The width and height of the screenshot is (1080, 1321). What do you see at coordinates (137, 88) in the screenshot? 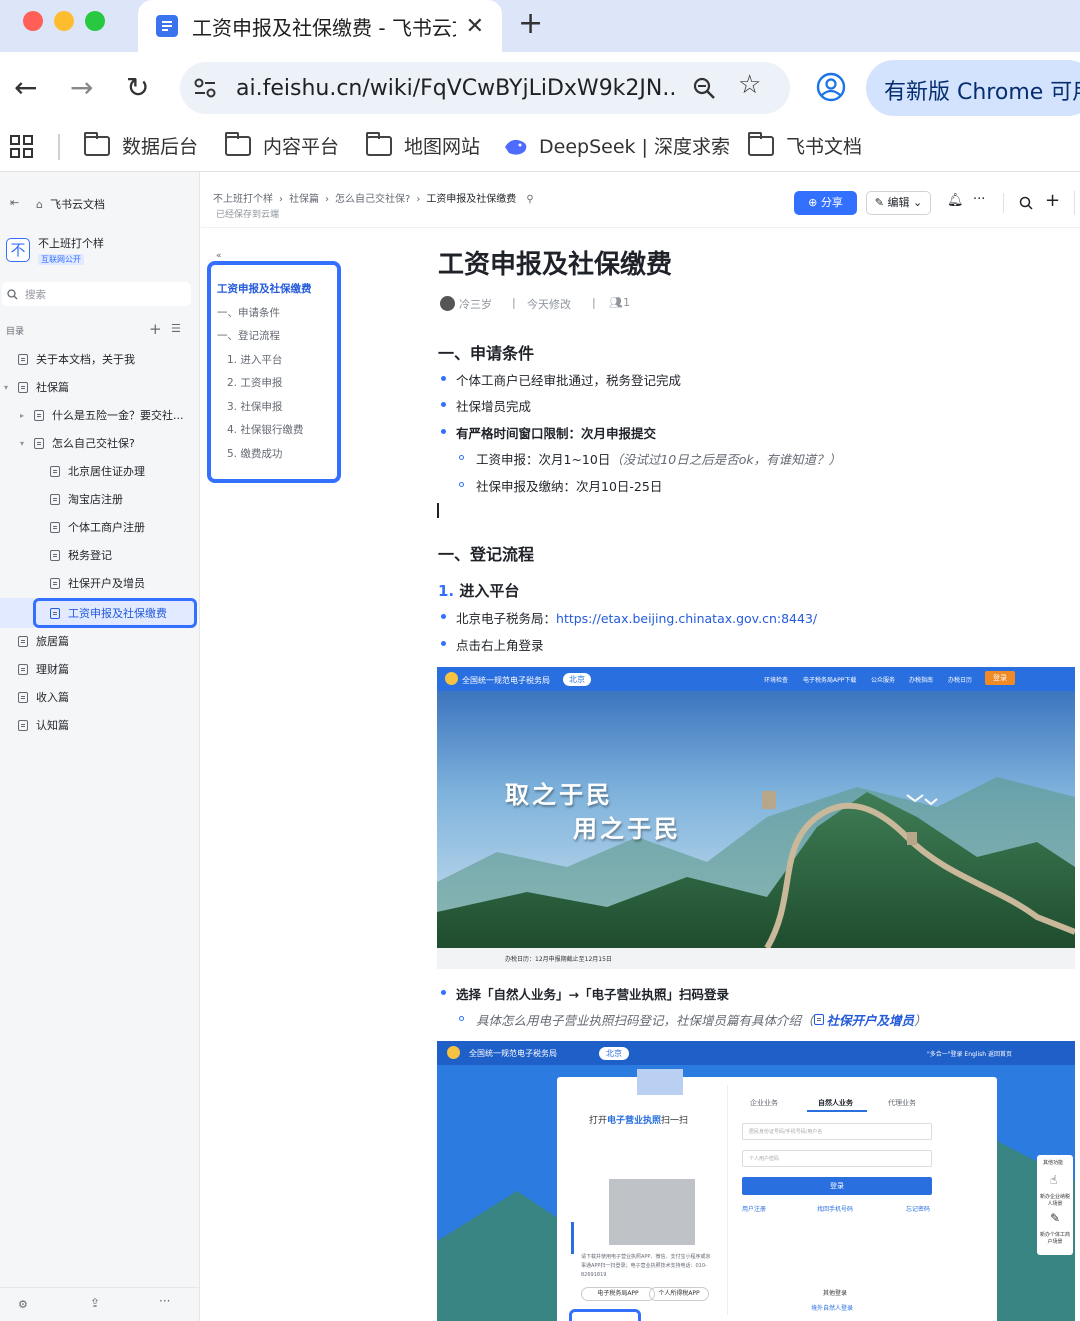
I see `reload-icon: ↻` at bounding box center [137, 88].